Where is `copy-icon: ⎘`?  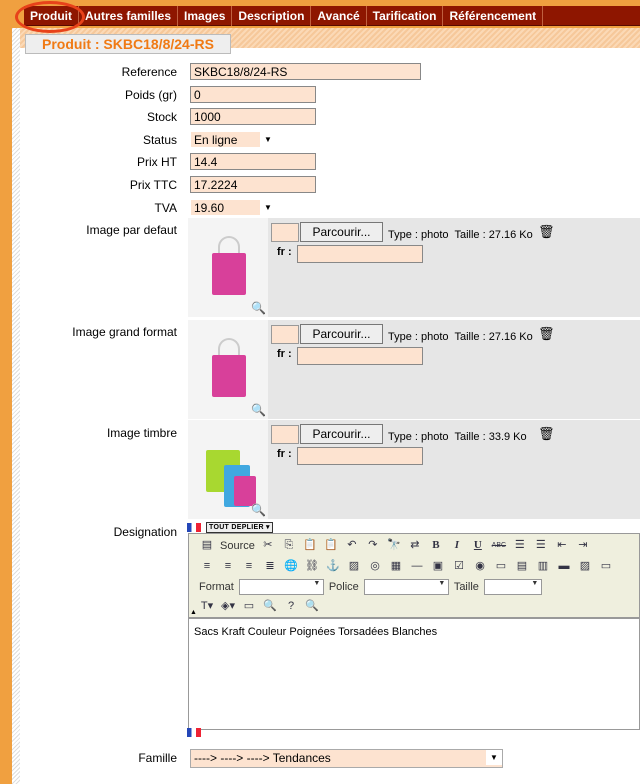
copy-icon: ⎘ is located at coordinates (289, 545).